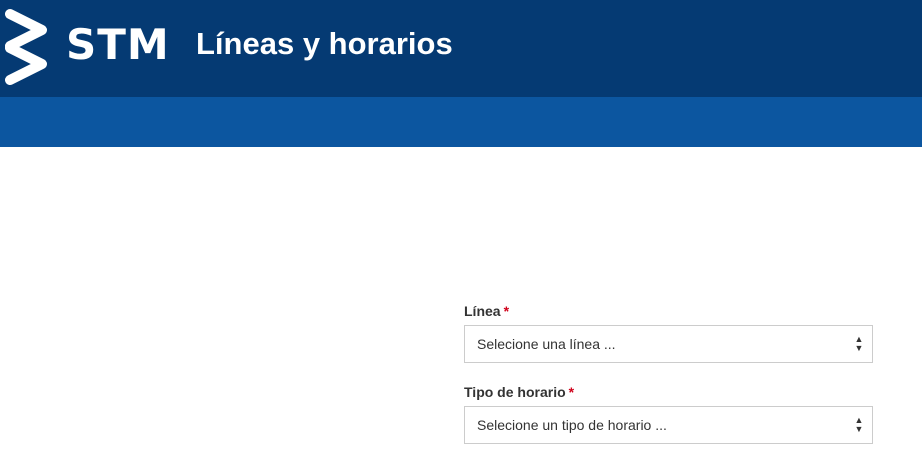 Image resolution: width=922 pixels, height=456 pixels. I want to click on tipo-horario-label: Tipo de horario *, so click(519, 392).